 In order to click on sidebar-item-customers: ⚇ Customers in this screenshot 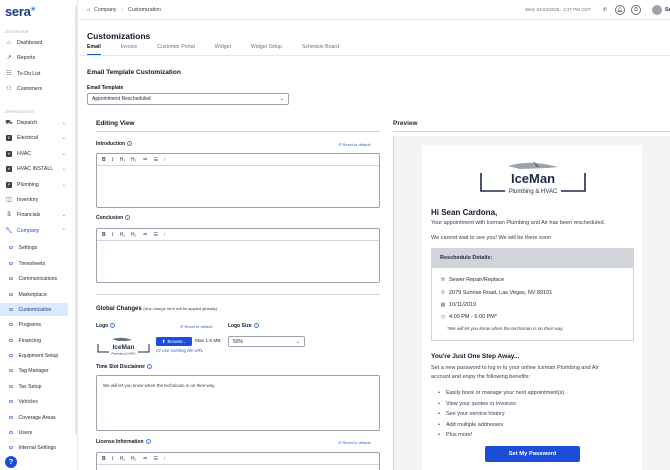, I will do `click(38, 88)`.